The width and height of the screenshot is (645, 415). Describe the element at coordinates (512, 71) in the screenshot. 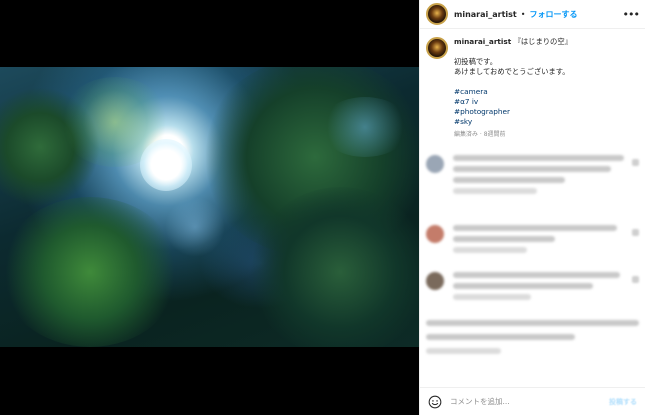

I see `caption-line: あけましておめでとうございます。` at that location.